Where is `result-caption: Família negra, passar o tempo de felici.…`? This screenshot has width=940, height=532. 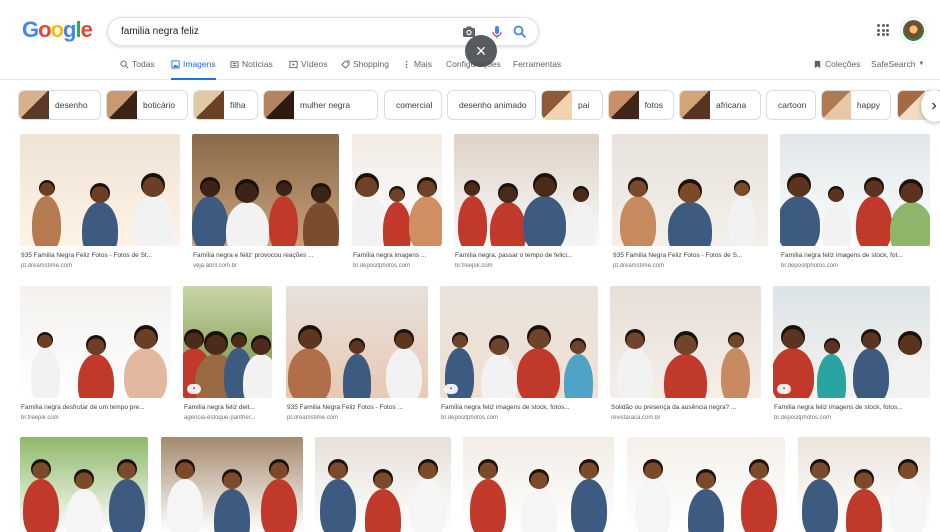
result-caption: Família negra, passar o tempo de felici.… is located at coordinates (527, 255).